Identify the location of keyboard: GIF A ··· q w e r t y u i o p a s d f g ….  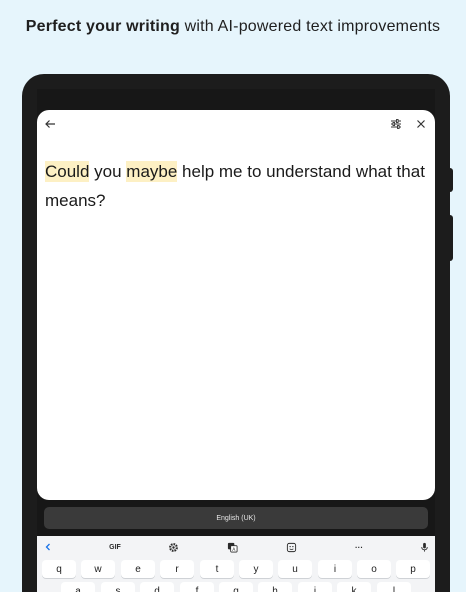
(236, 564).